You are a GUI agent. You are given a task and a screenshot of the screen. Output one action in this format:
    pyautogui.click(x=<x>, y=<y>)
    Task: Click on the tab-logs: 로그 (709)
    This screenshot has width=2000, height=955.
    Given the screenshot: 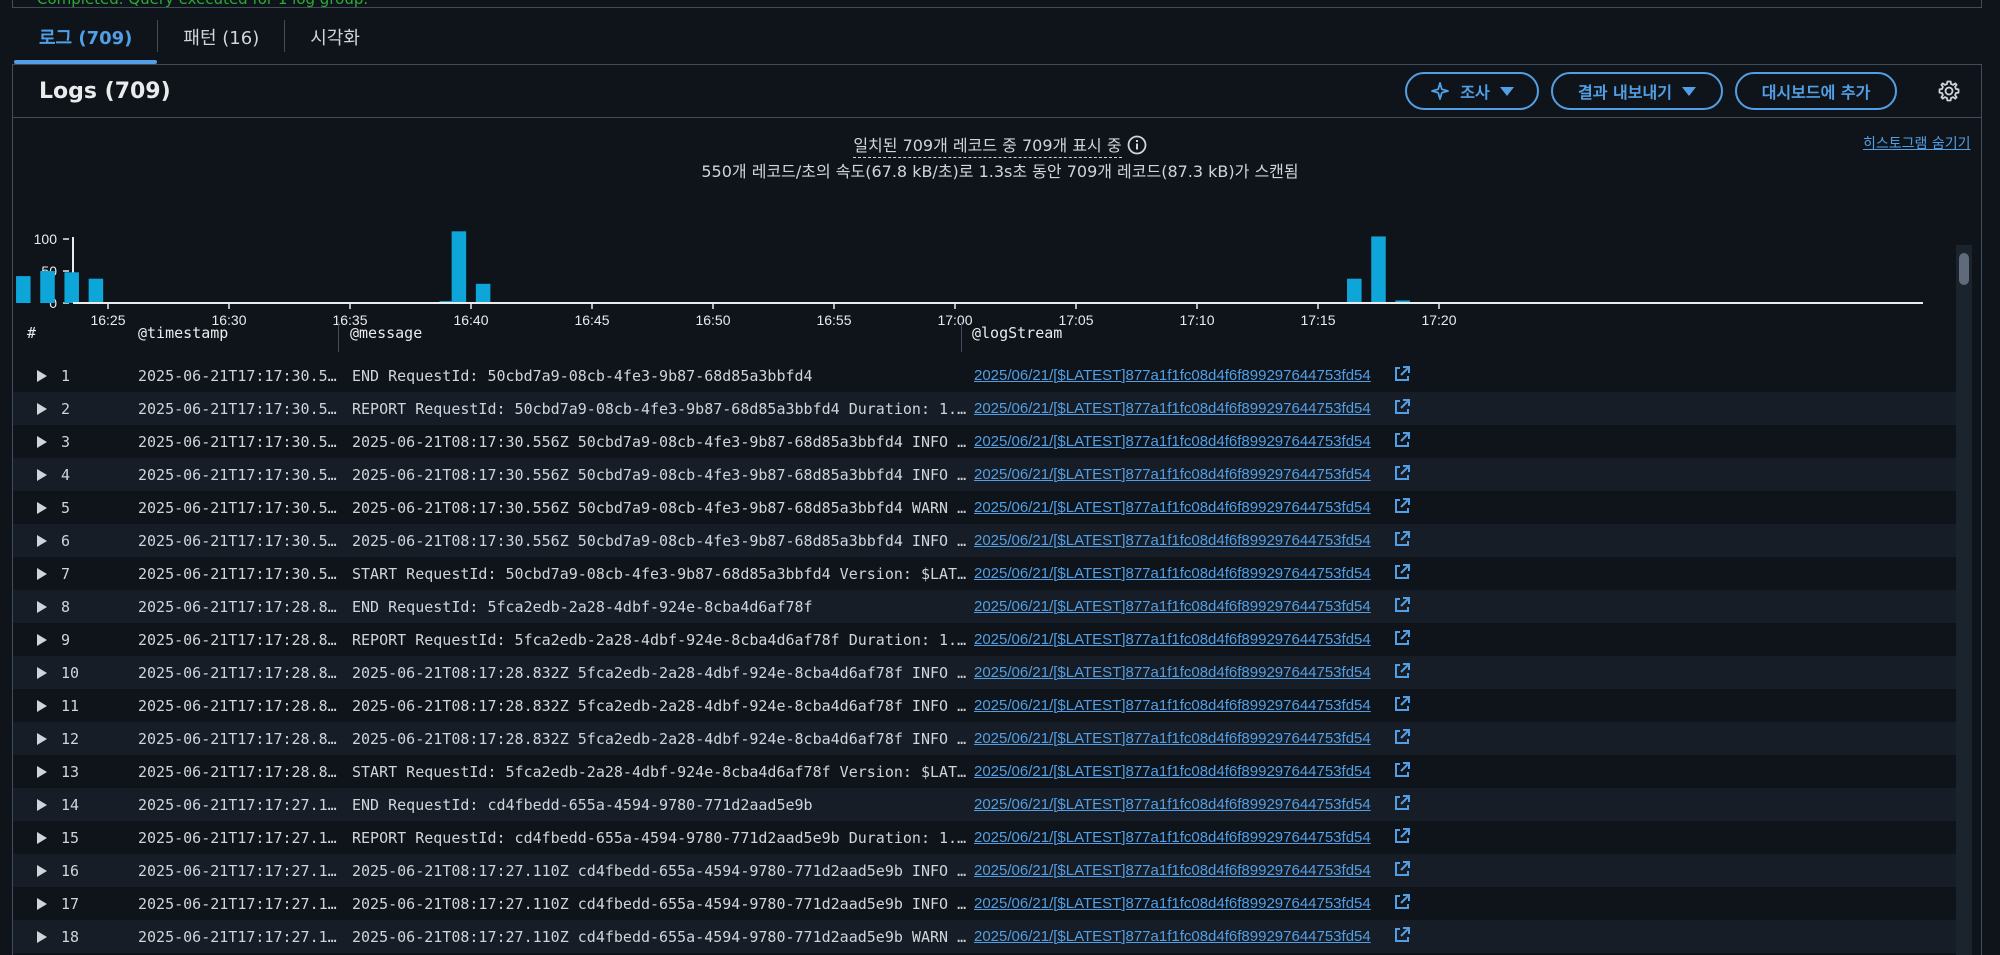 What is the action you would take?
    pyautogui.click(x=86, y=39)
    